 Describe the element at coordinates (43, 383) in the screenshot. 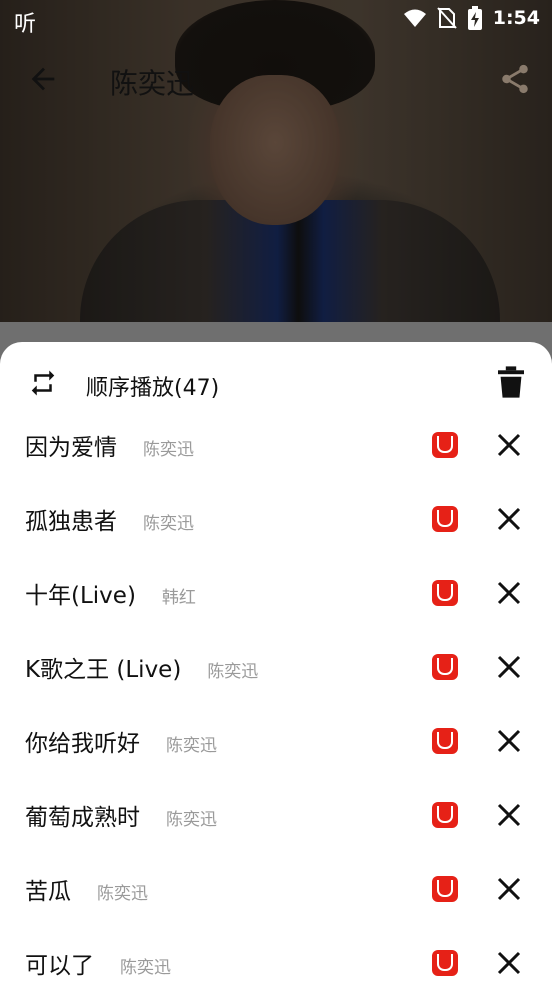

I see `repeat-icon` at that location.